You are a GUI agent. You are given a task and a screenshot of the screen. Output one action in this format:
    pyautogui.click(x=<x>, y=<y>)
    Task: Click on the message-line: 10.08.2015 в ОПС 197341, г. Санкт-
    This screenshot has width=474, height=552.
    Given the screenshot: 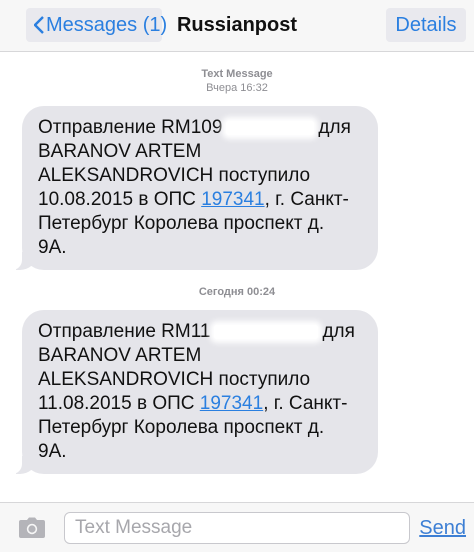 What is the action you would take?
    pyautogui.click(x=201, y=200)
    